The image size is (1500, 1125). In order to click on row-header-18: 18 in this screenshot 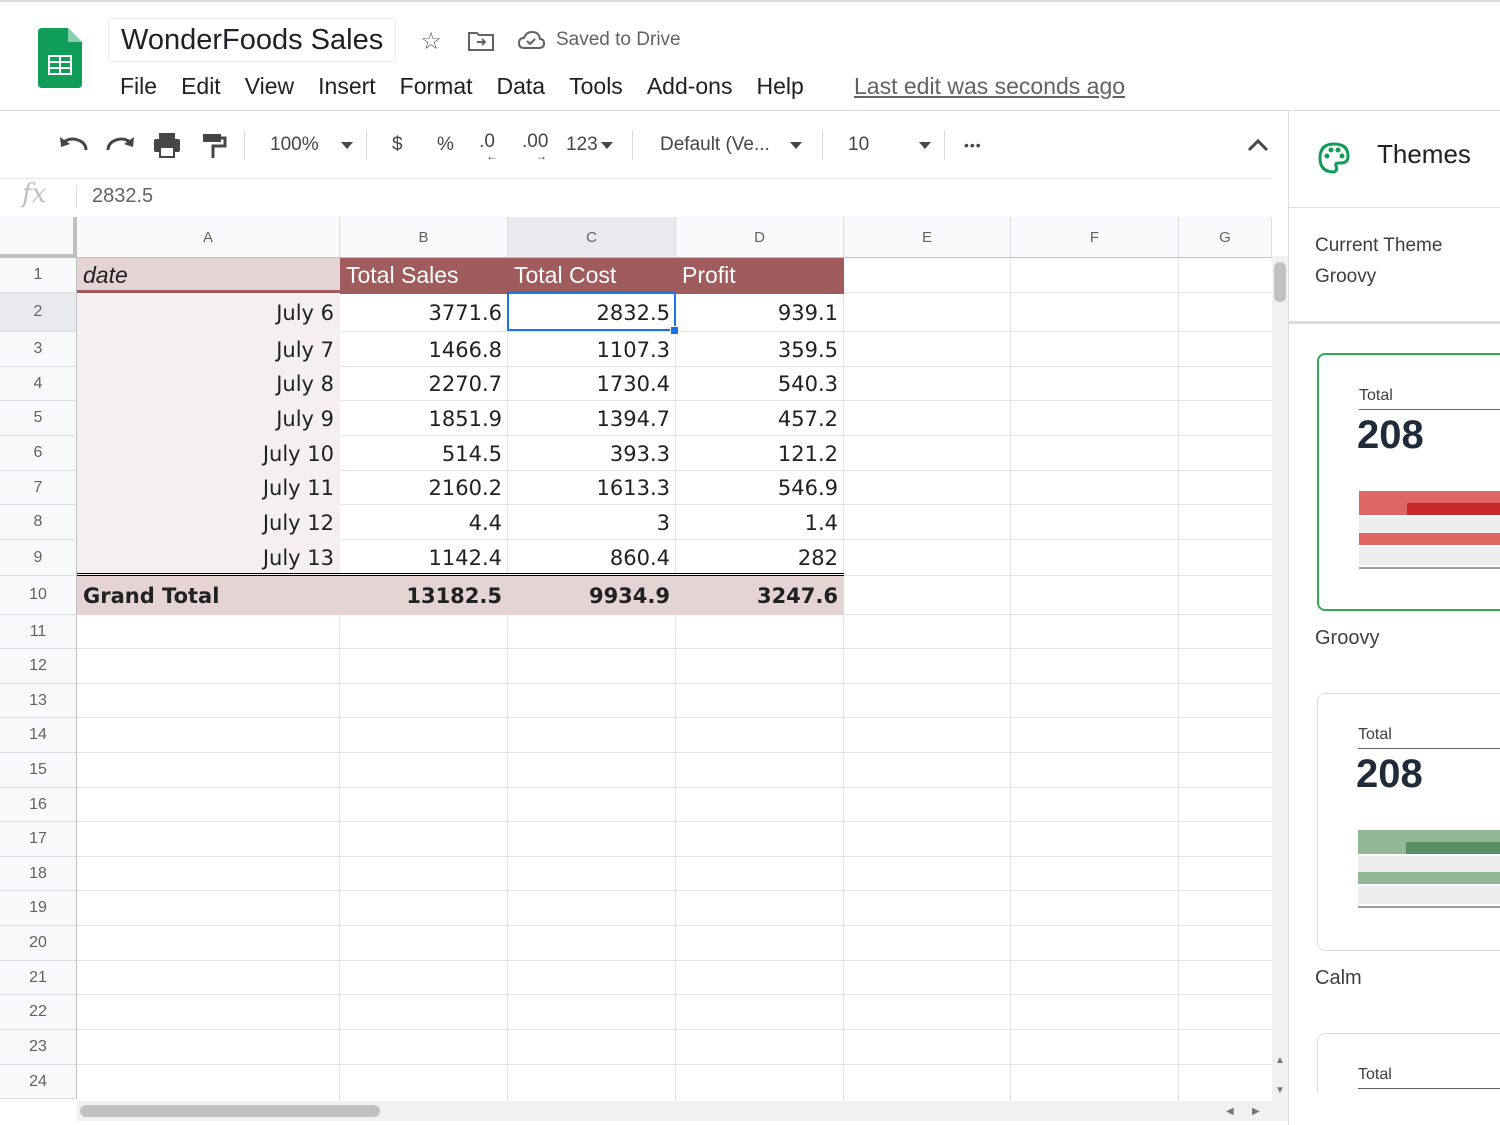, I will do `click(38, 874)`.